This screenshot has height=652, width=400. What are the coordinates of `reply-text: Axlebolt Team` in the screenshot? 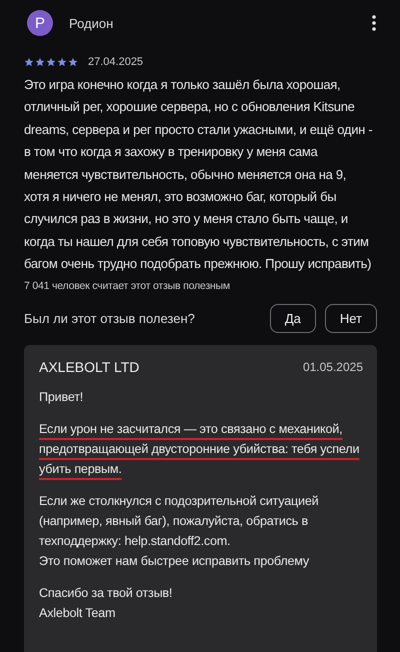 It's located at (77, 613).